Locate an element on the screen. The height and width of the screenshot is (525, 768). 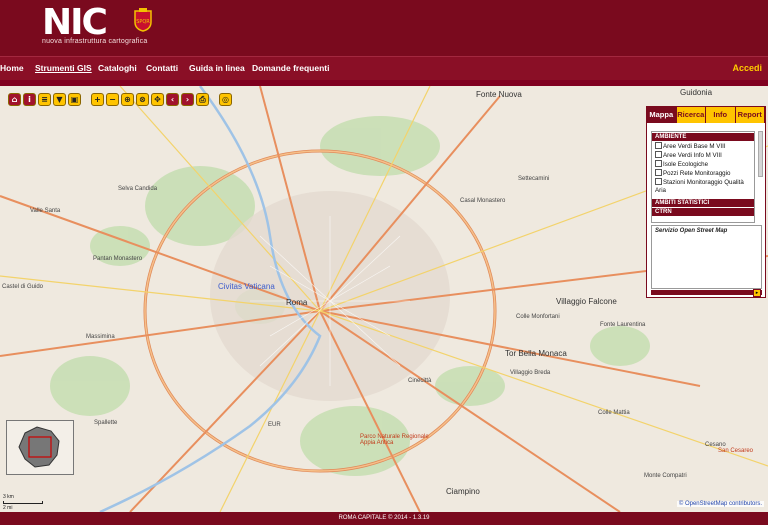
overview-map is located at coordinates (40, 447).